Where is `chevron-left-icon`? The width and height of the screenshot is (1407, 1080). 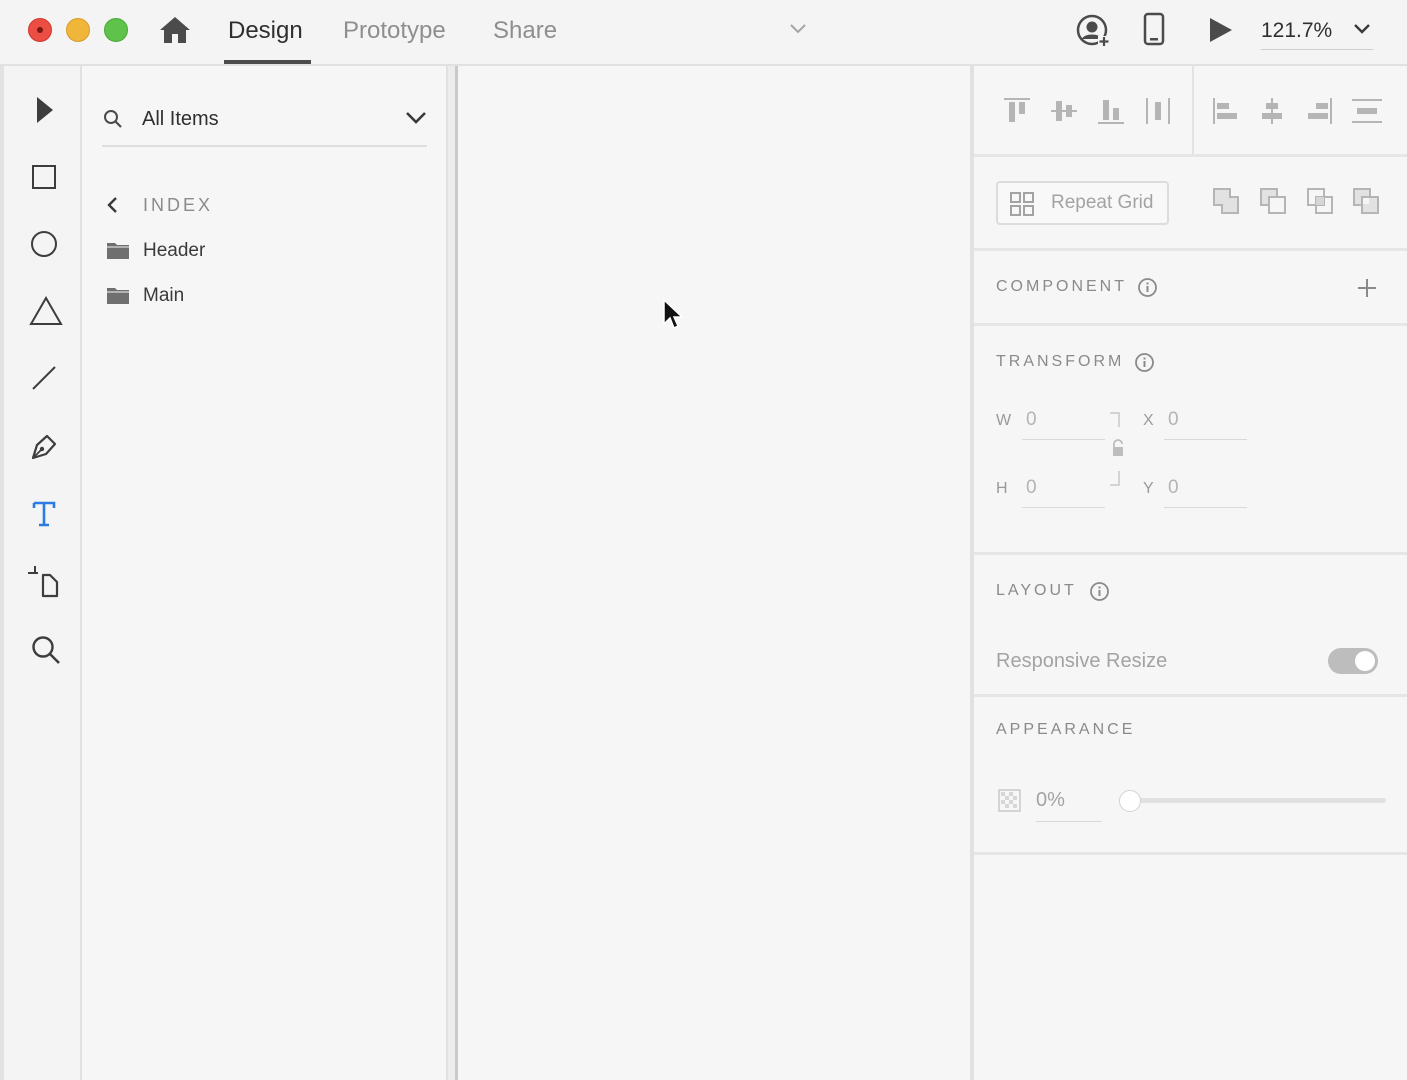 chevron-left-icon is located at coordinates (113, 207).